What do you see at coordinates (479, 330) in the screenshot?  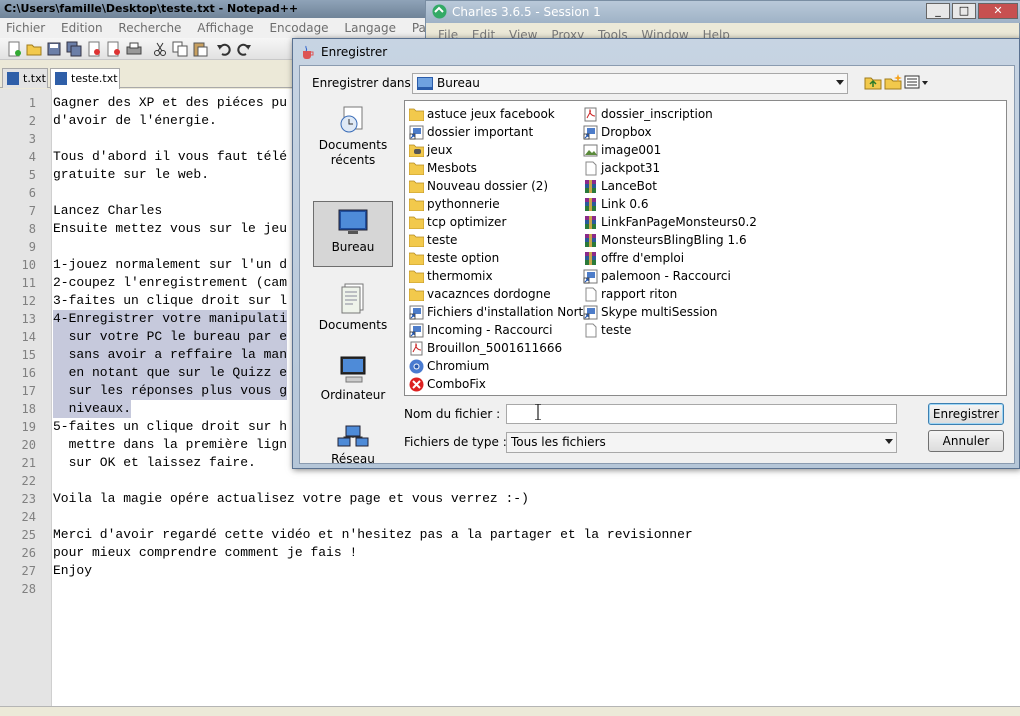 I see `file-list-item: Incoming - Raccourci` at bounding box center [479, 330].